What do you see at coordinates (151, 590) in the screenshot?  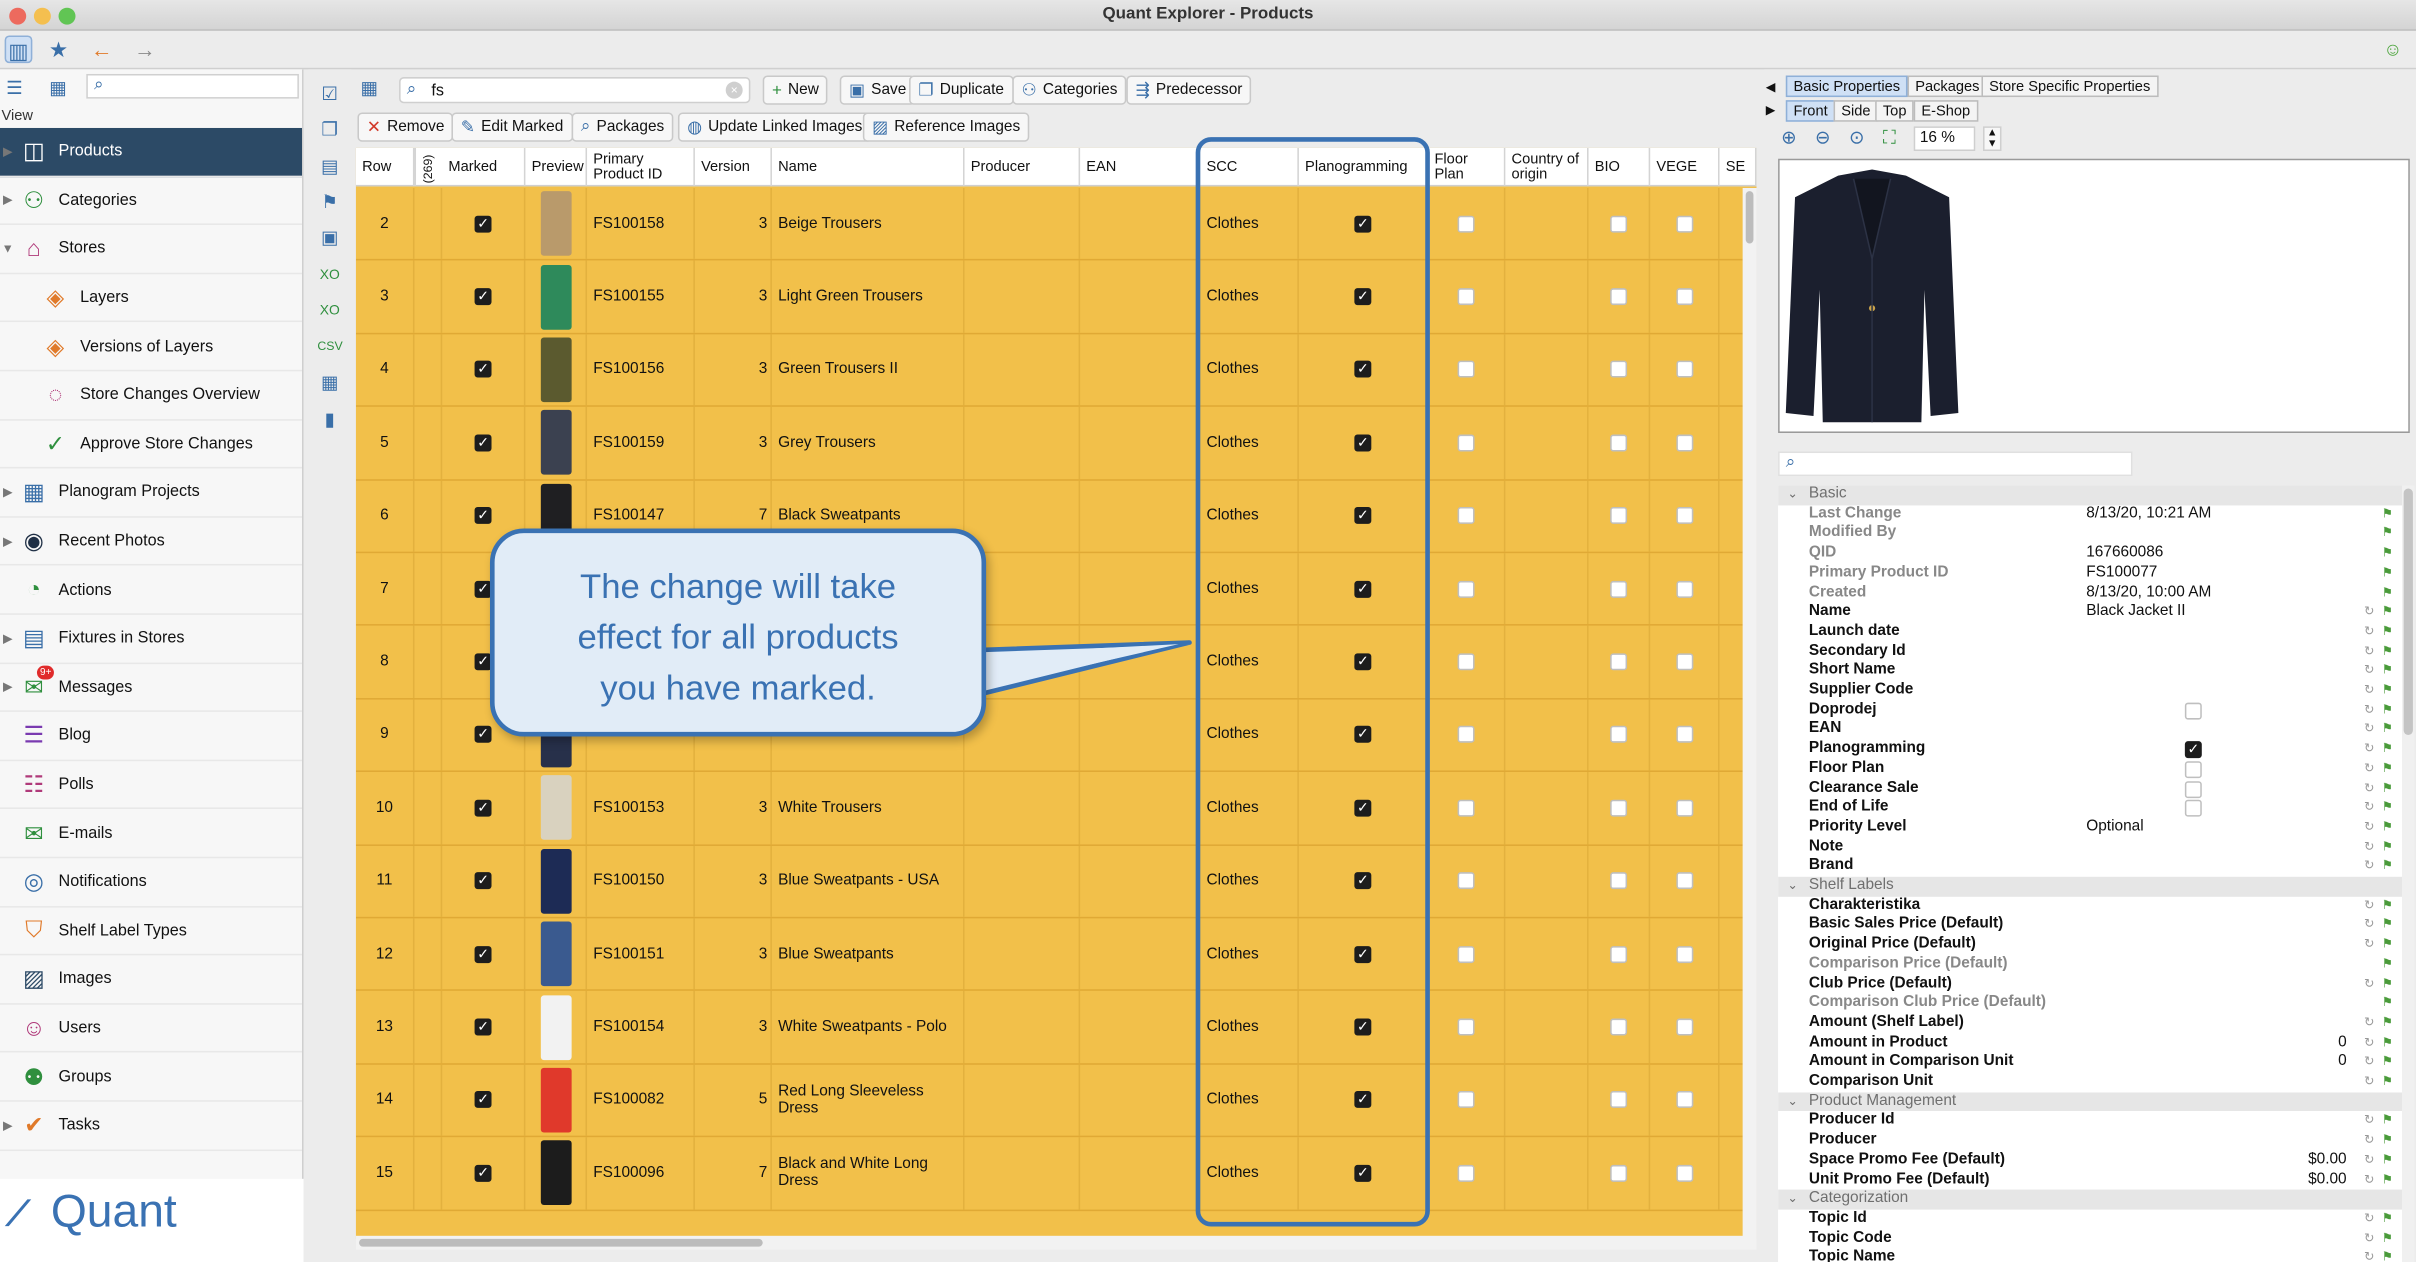 I see `sidebar-item-actions: ◔ Actions` at bounding box center [151, 590].